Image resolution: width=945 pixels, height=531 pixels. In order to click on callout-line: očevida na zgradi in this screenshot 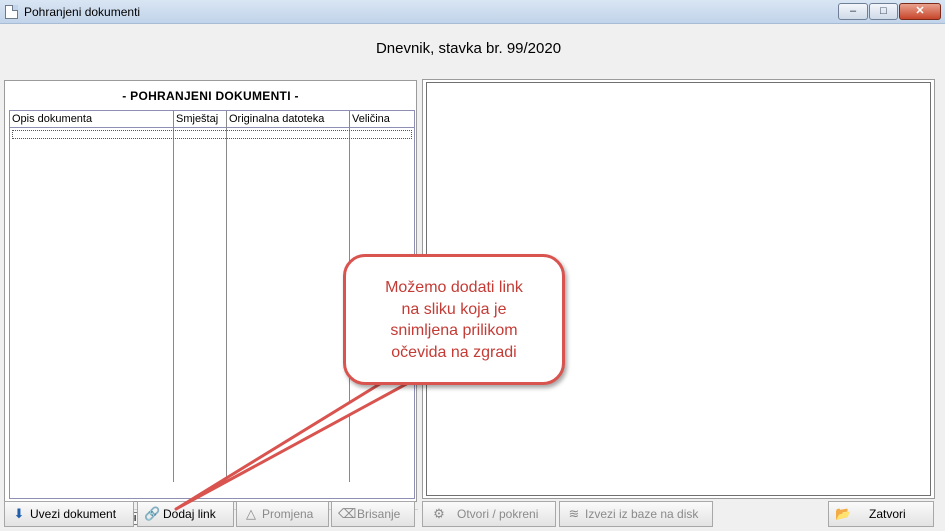, I will do `click(454, 352)`.